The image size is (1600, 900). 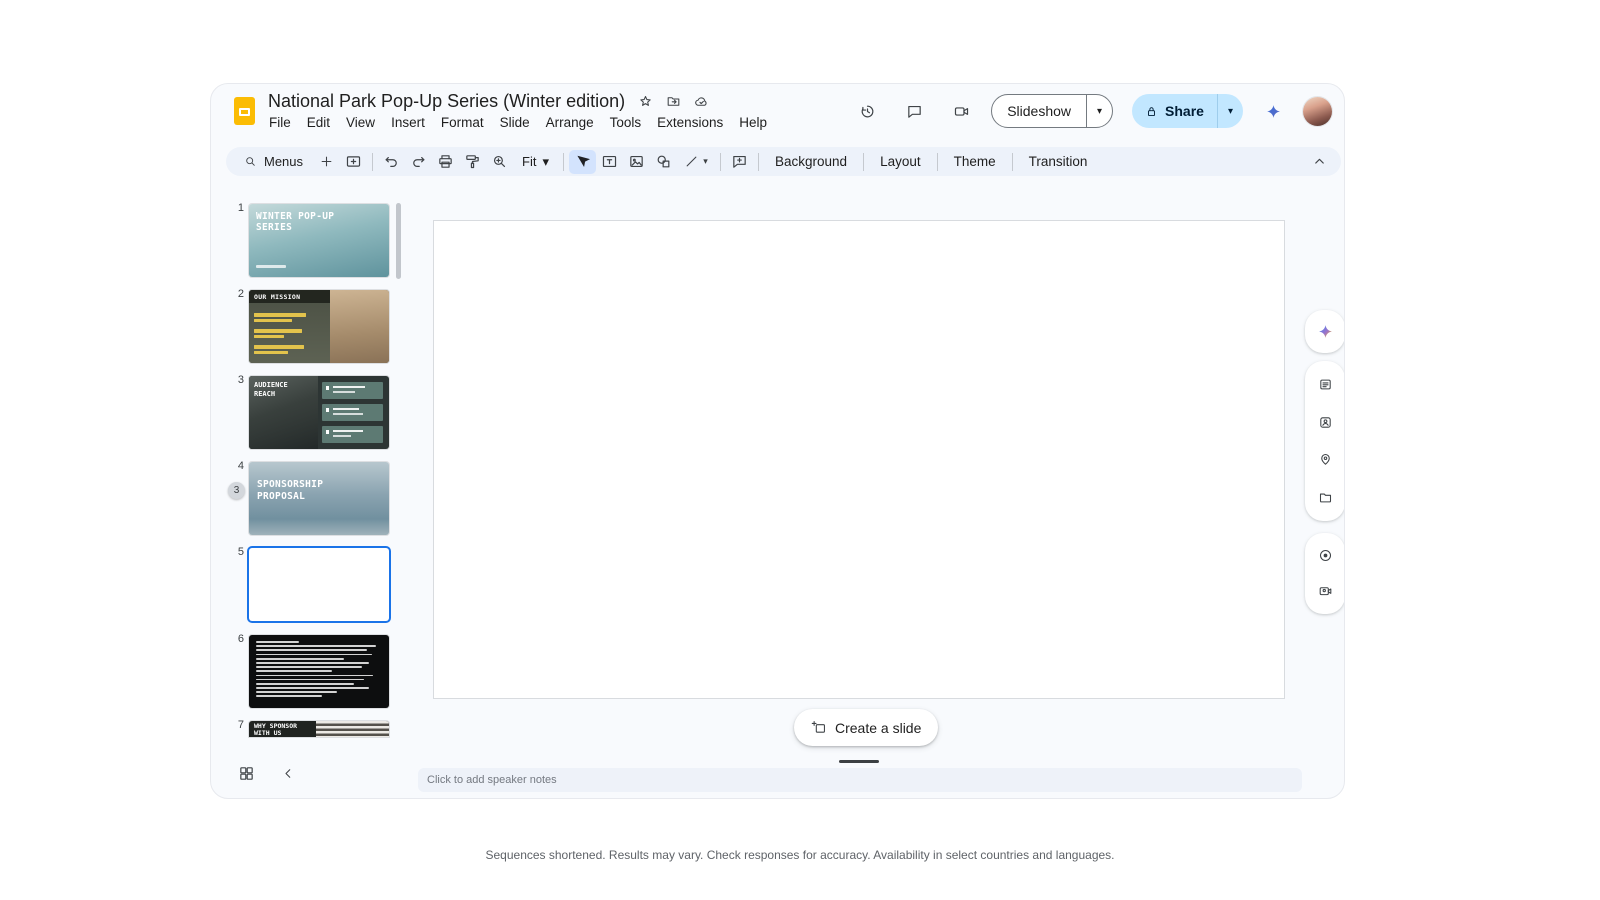 I want to click on select-tool-button, so click(x=583, y=161).